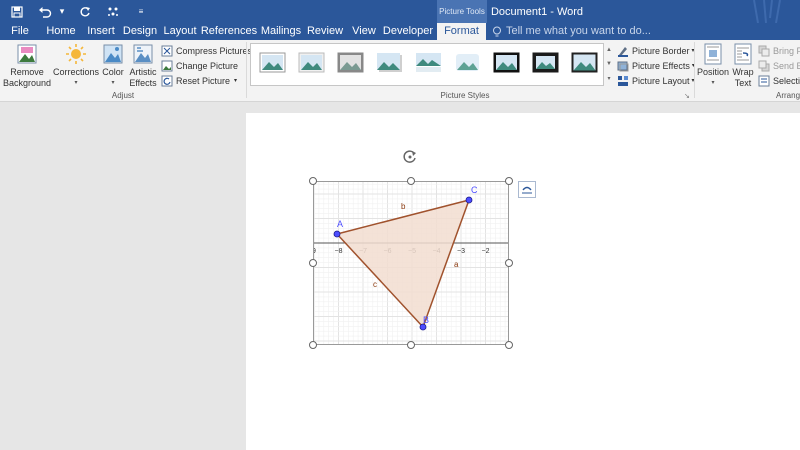 The width and height of the screenshot is (800, 450). What do you see at coordinates (400, 11) in the screenshot?
I see `title-bar: ▾ ≡ Picture Tools Document1 - Word` at bounding box center [400, 11].